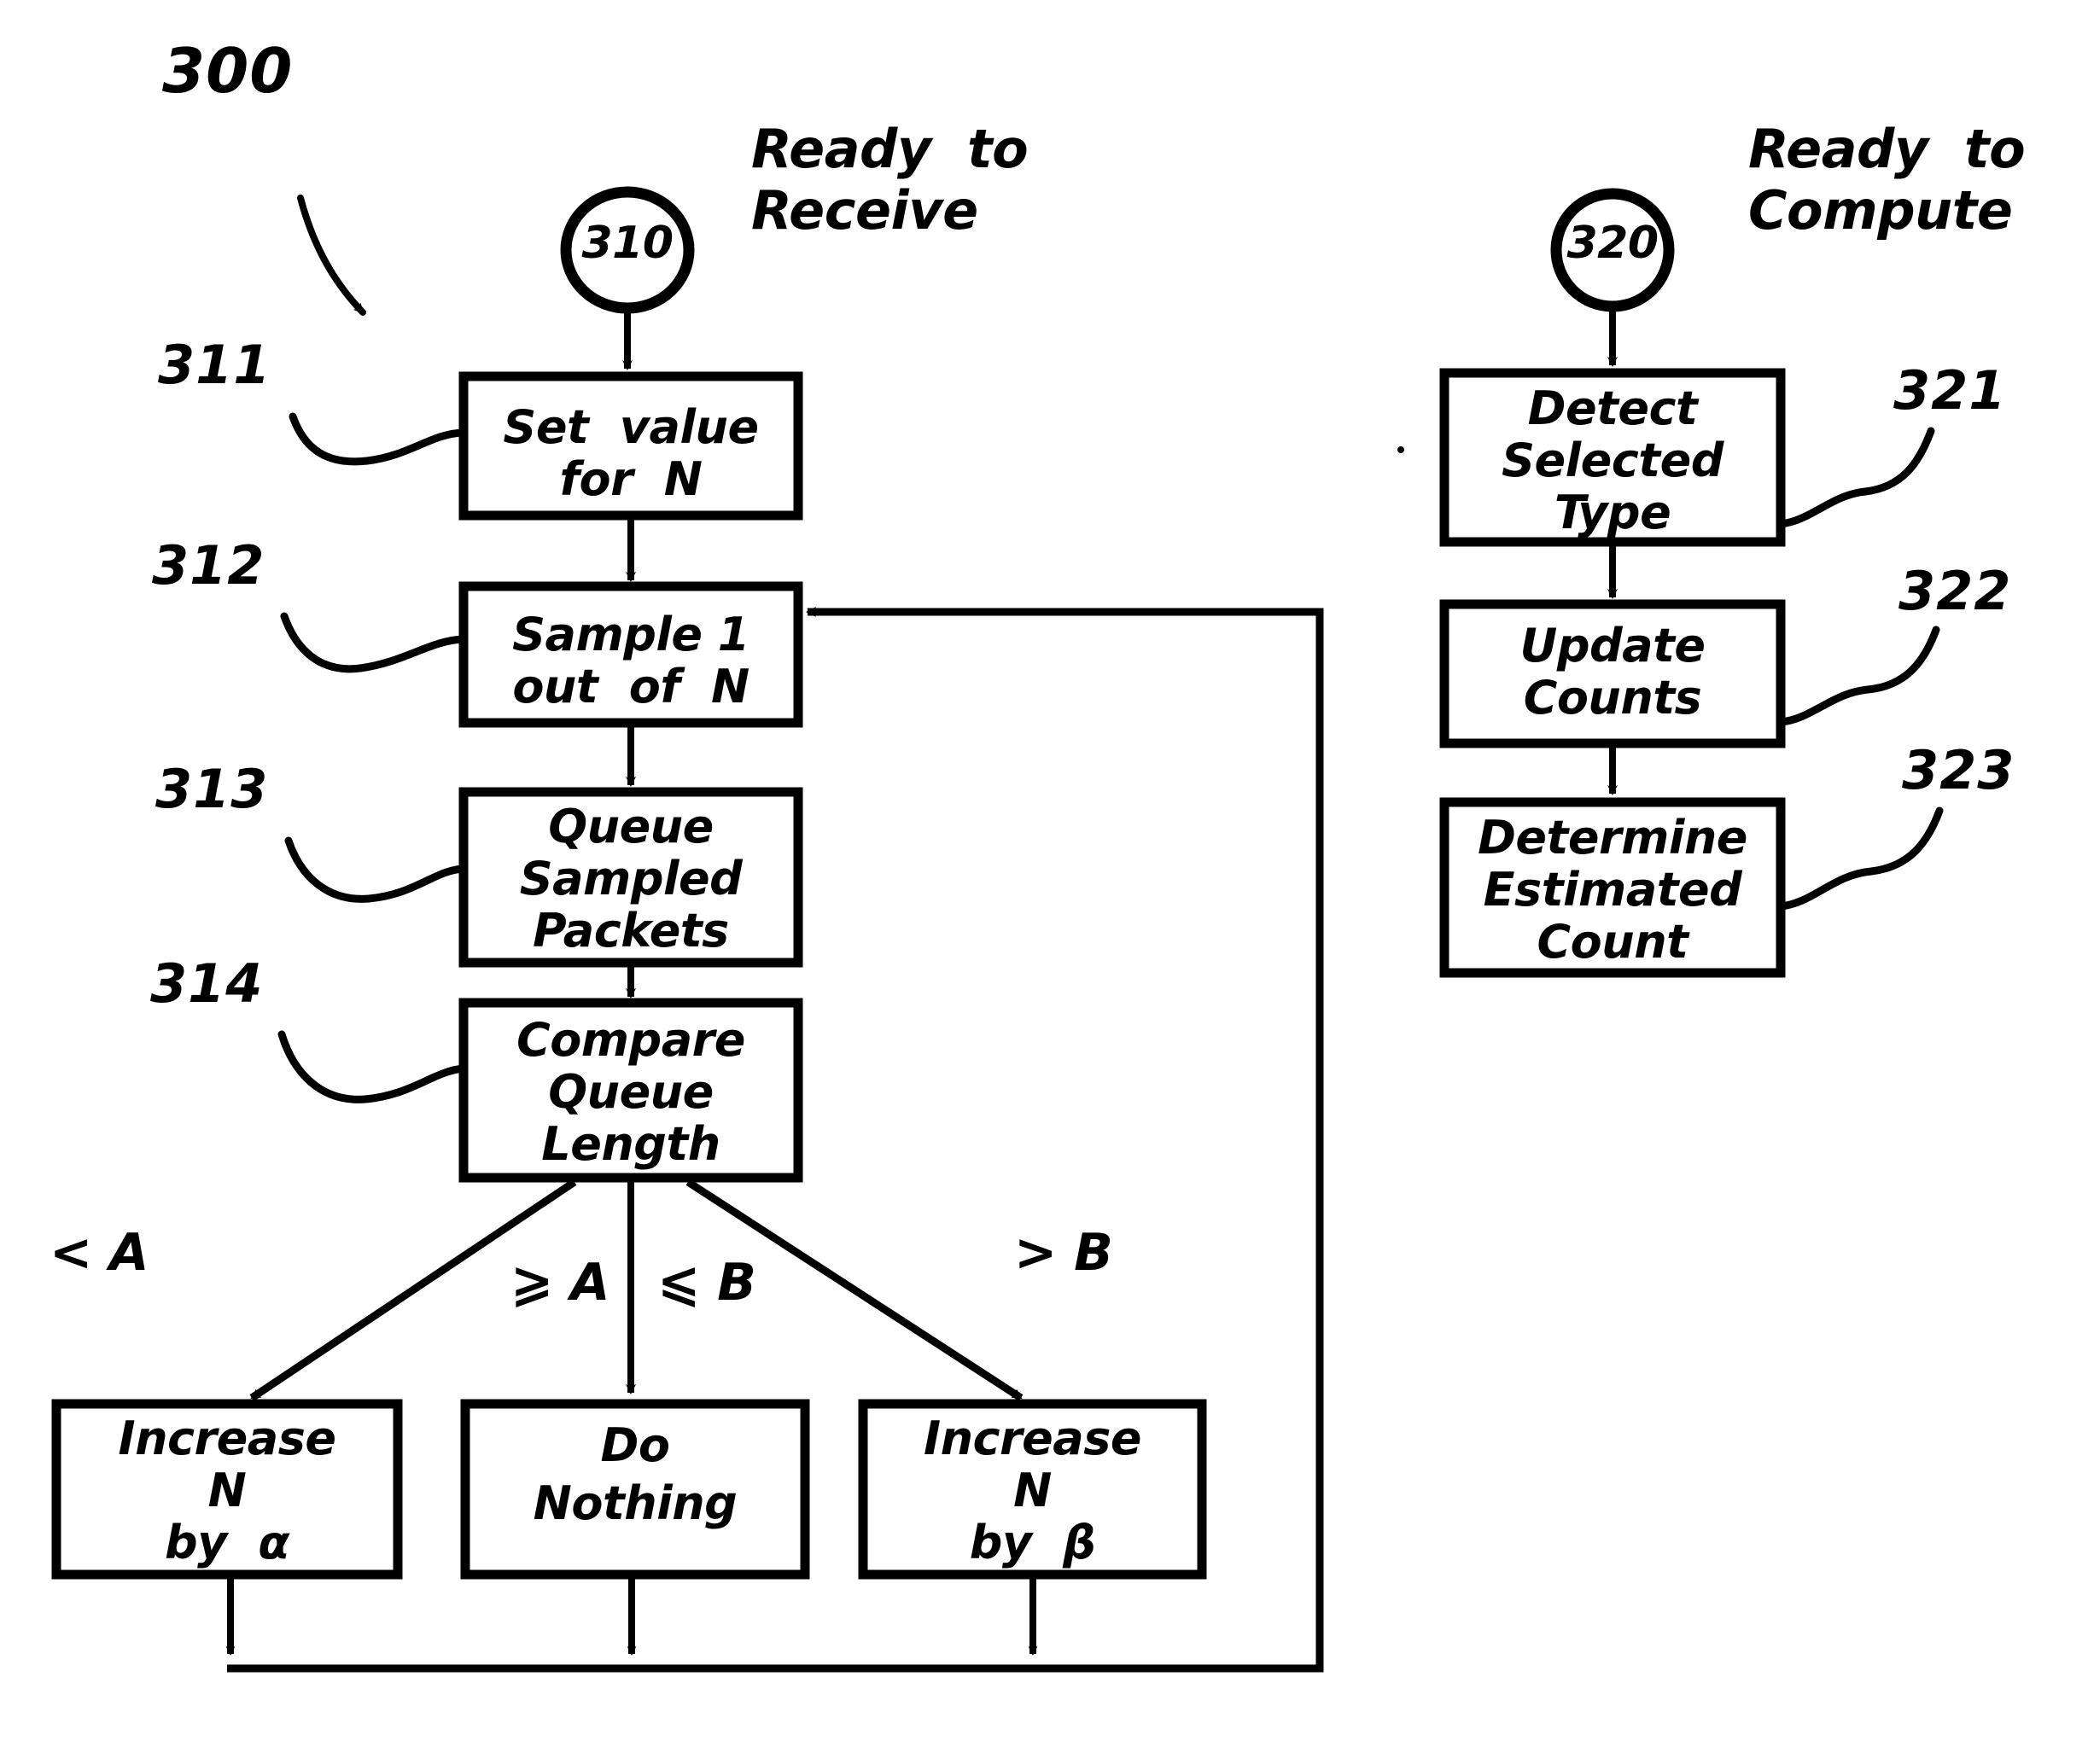 This screenshot has height=1764, width=2088. I want to click on condition-gt-b: > B, so click(1063, 1253).